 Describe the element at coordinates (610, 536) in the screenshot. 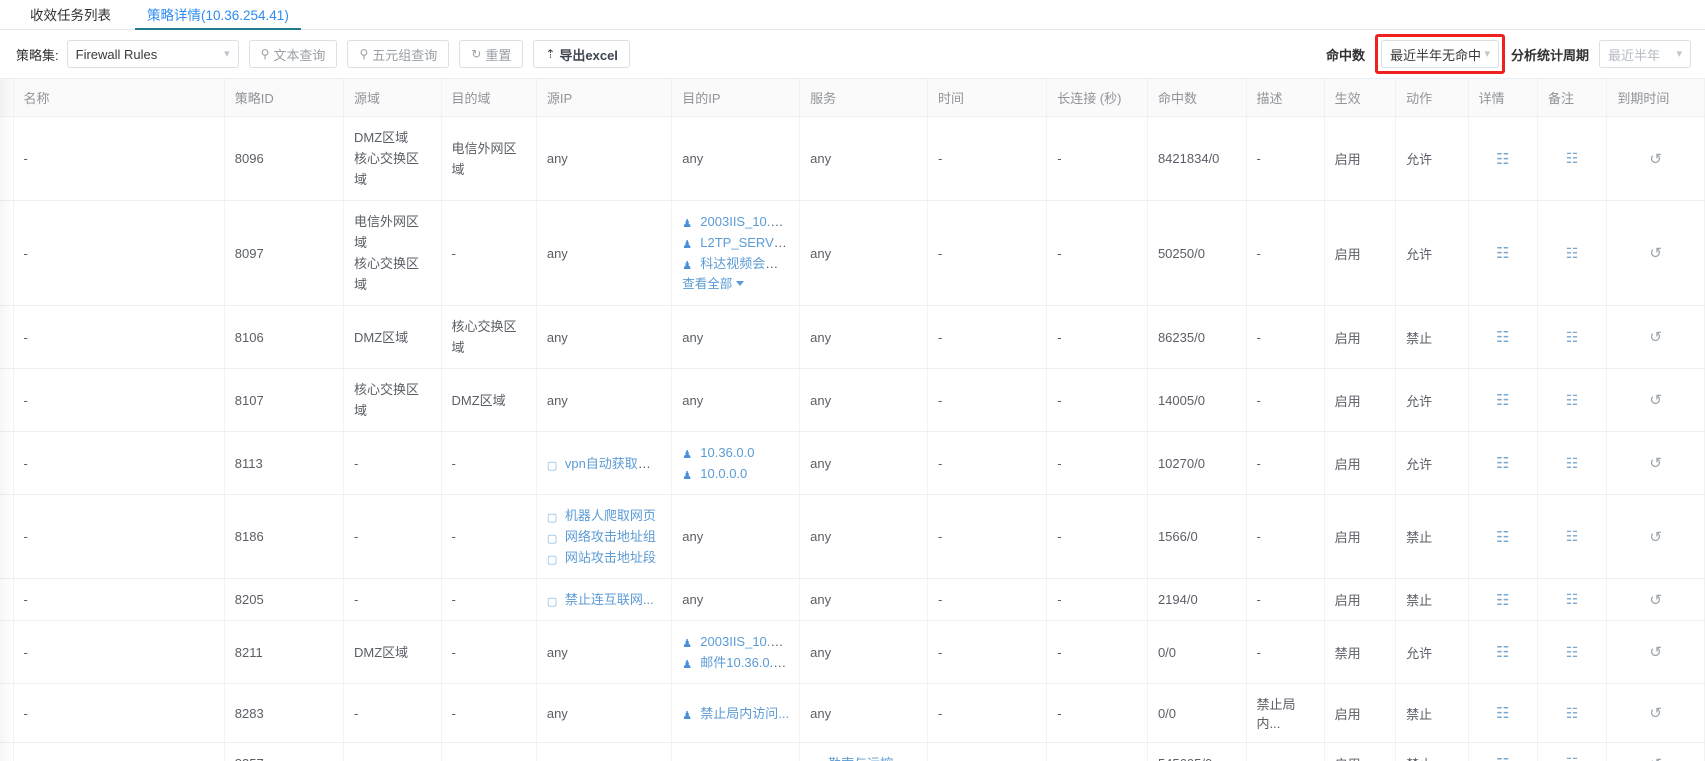

I see `object-link: 网络攻击地址组` at that location.